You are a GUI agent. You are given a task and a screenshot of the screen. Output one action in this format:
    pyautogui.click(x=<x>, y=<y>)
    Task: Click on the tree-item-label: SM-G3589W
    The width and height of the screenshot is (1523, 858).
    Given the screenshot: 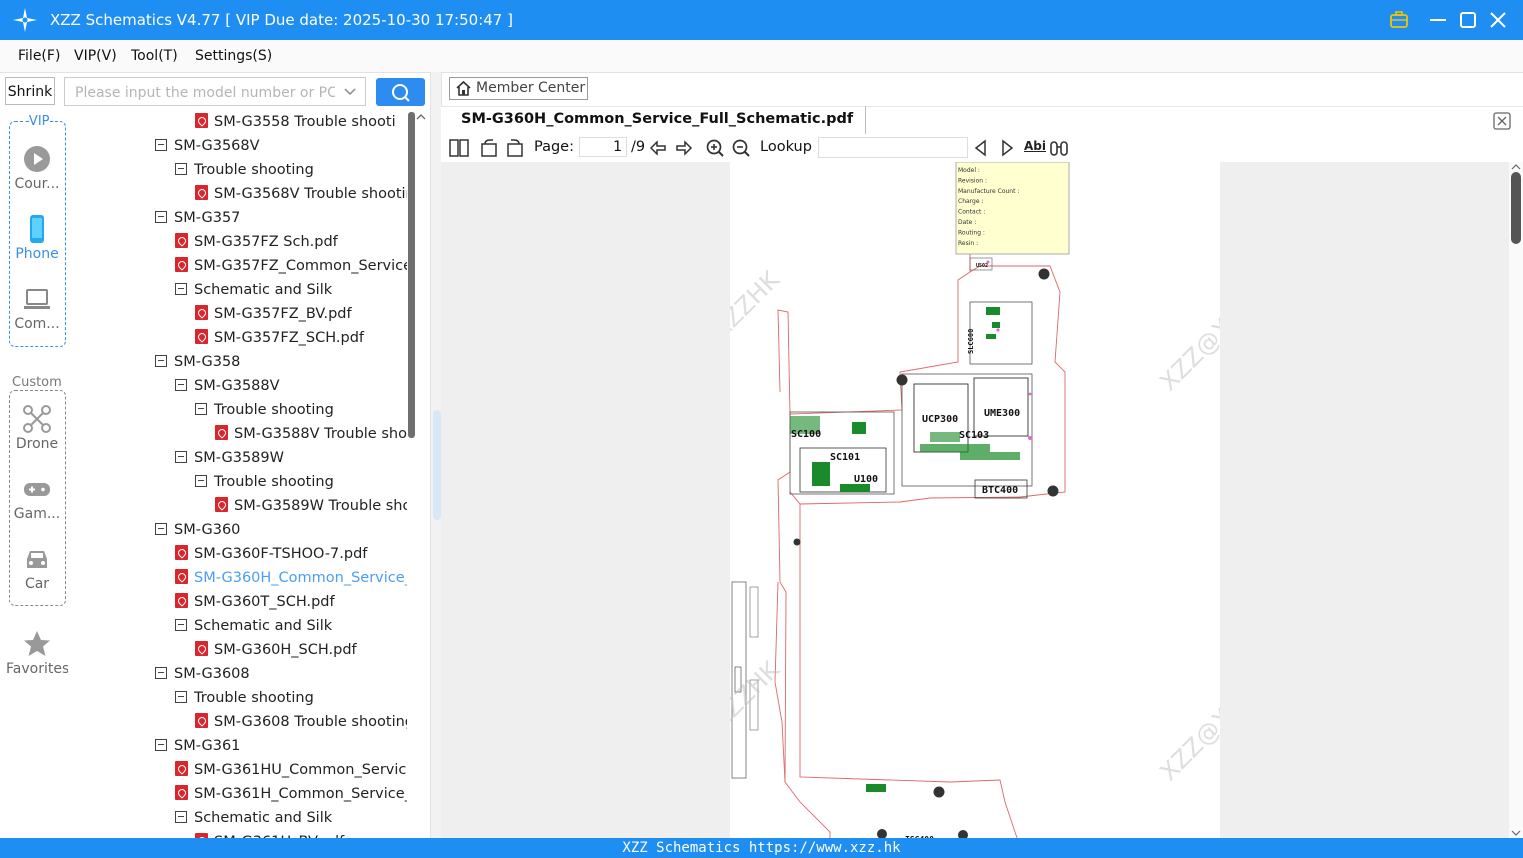 What is the action you would take?
    pyautogui.click(x=239, y=458)
    